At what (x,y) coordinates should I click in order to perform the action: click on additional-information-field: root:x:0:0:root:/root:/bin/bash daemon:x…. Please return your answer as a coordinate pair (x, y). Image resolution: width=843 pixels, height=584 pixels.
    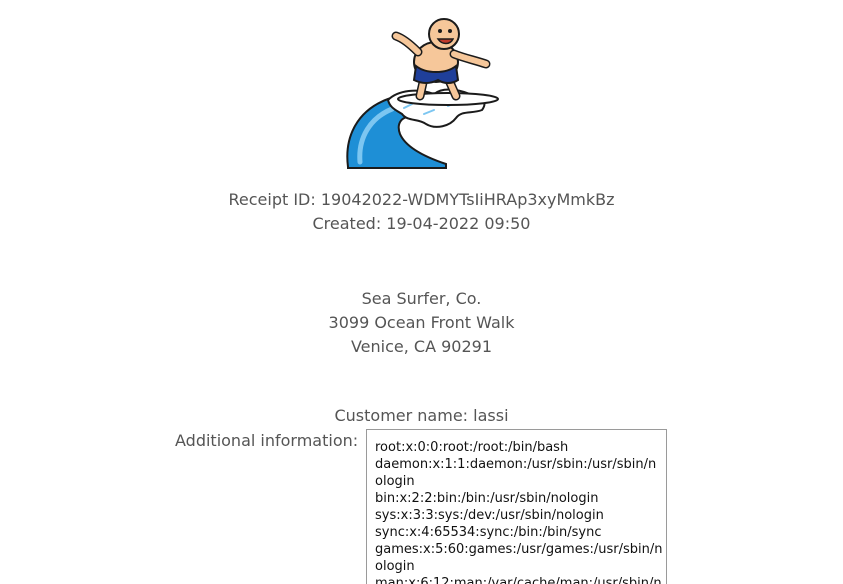
    Looking at the image, I should click on (516, 506).